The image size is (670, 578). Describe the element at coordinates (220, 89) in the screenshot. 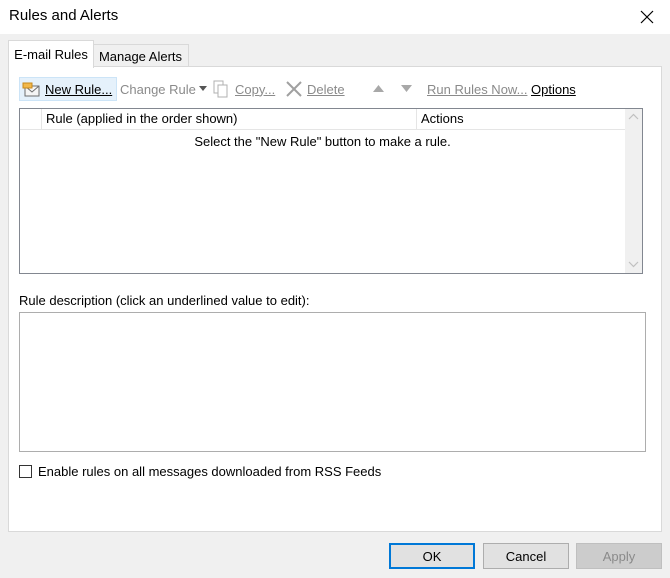

I see `copy-icon` at that location.